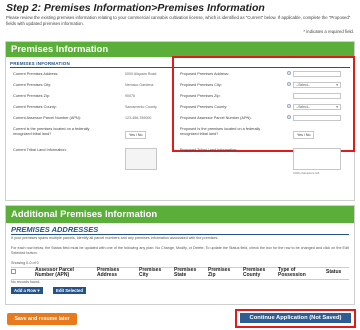  I want to click on no-records: No records found., so click(26, 282).